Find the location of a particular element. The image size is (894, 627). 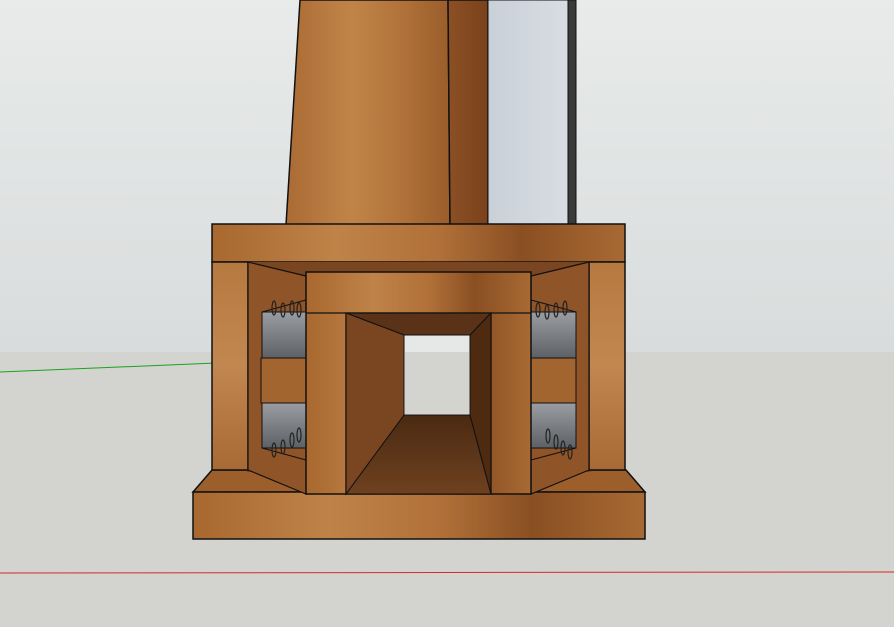

center-box-beam is located at coordinates (418, 383).